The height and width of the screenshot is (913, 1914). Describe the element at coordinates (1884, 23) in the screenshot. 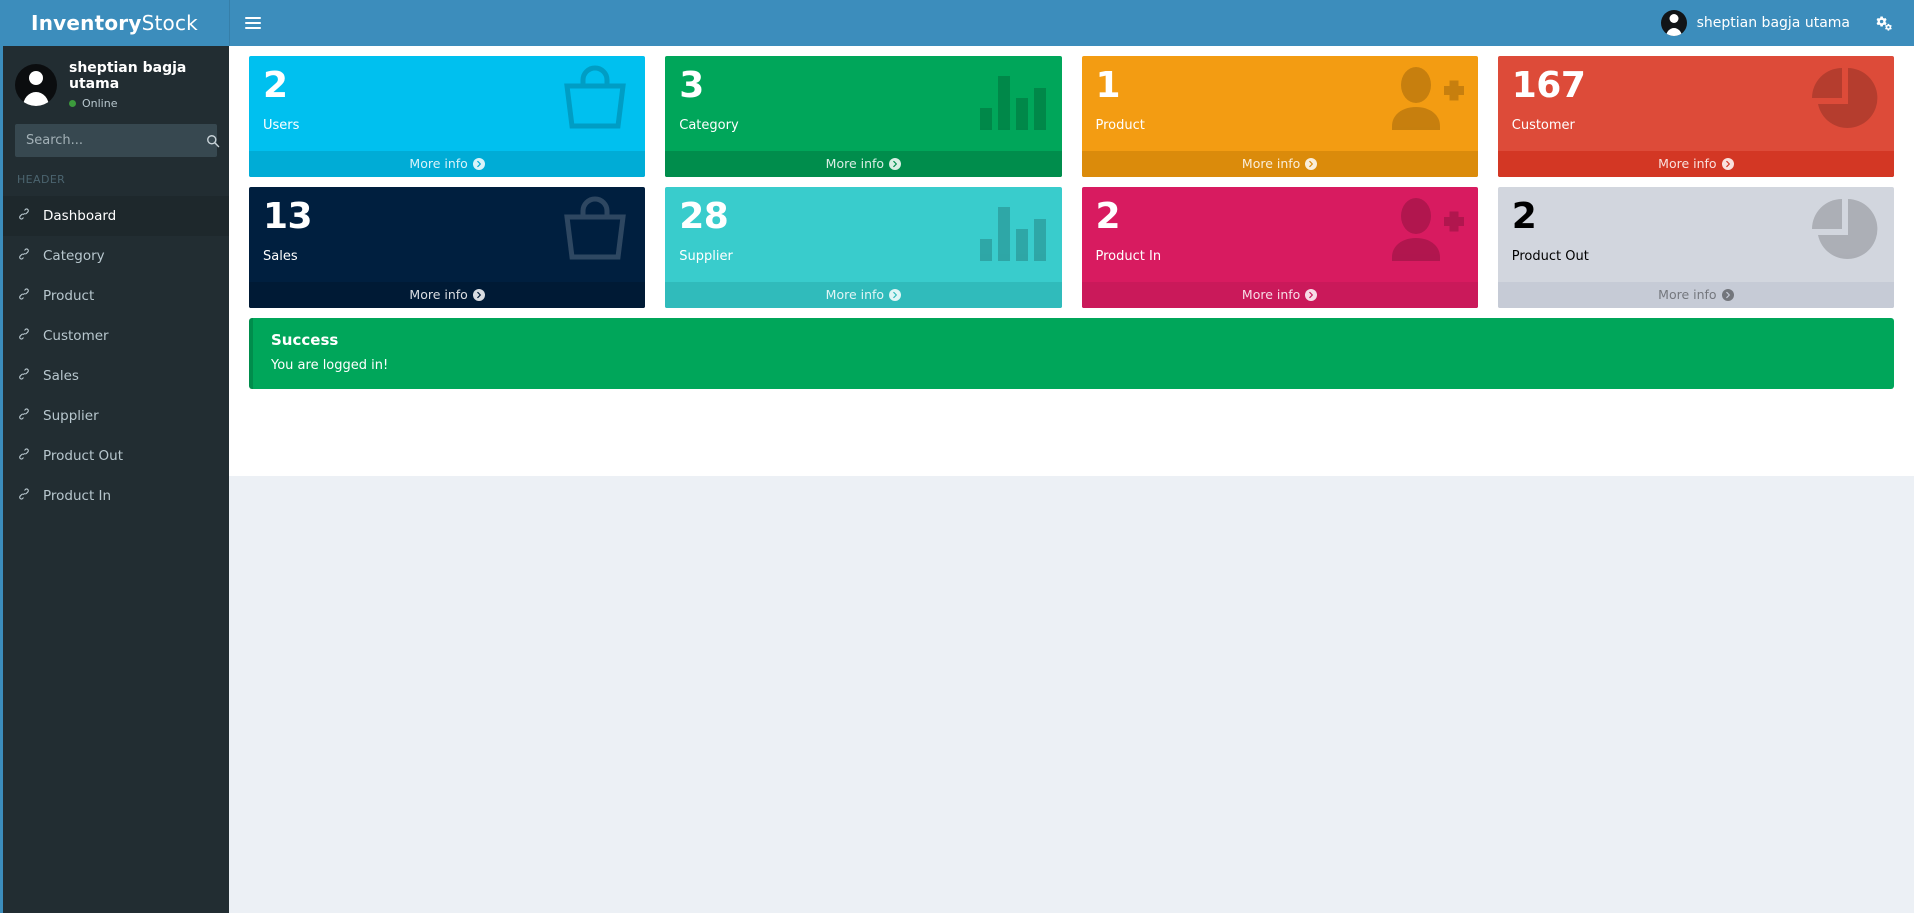

I see `cogs-icon` at that location.